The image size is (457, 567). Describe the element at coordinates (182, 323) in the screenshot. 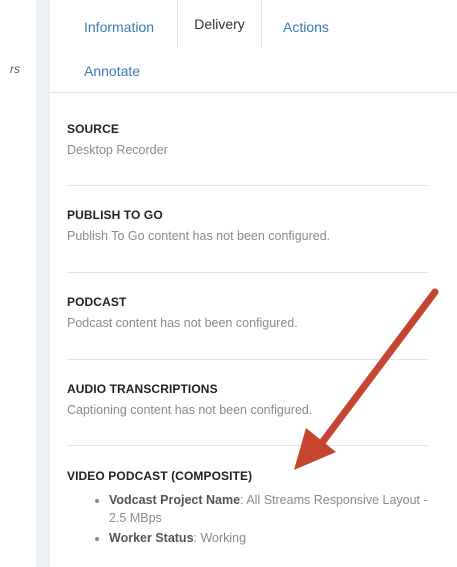

I see `section-text: Podcast content has not been configured.` at that location.